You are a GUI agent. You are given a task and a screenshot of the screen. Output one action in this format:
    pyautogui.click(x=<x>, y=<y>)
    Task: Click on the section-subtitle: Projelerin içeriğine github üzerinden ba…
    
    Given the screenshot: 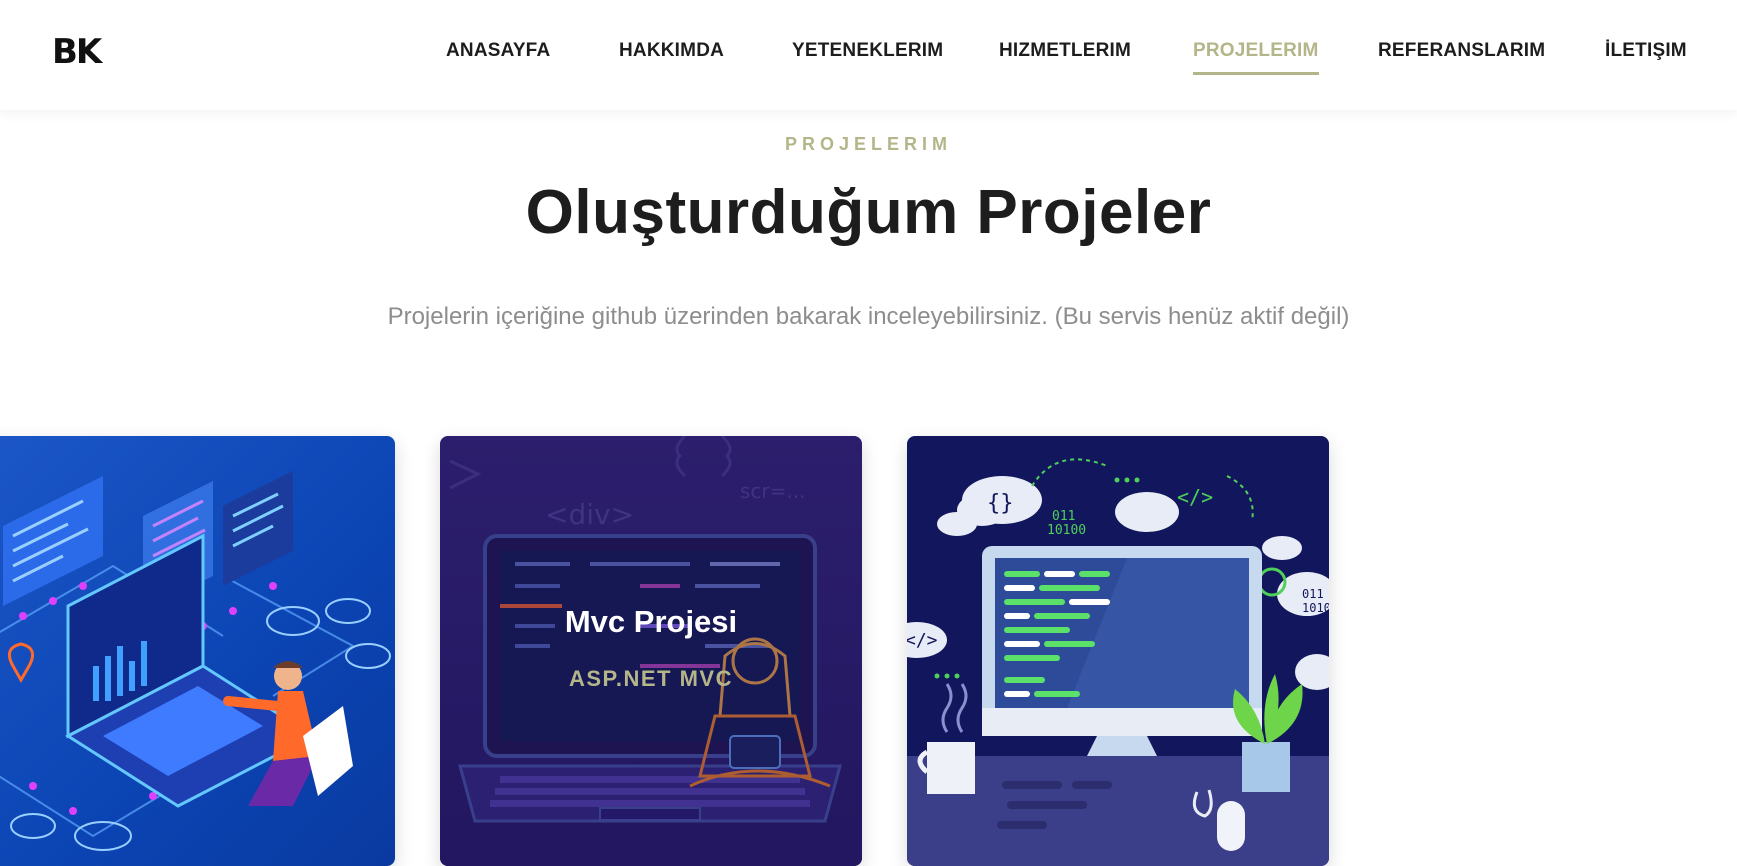 What is the action you would take?
    pyautogui.click(x=868, y=316)
    